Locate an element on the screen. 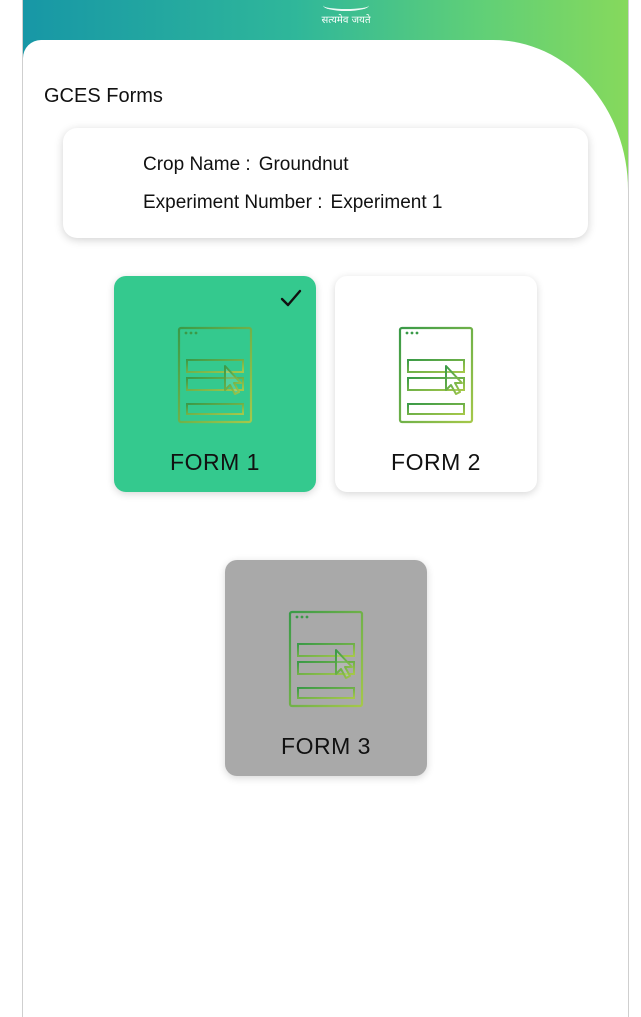 This screenshot has width=641, height=1017. form-1-label: FORM 1 is located at coordinates (215, 462).